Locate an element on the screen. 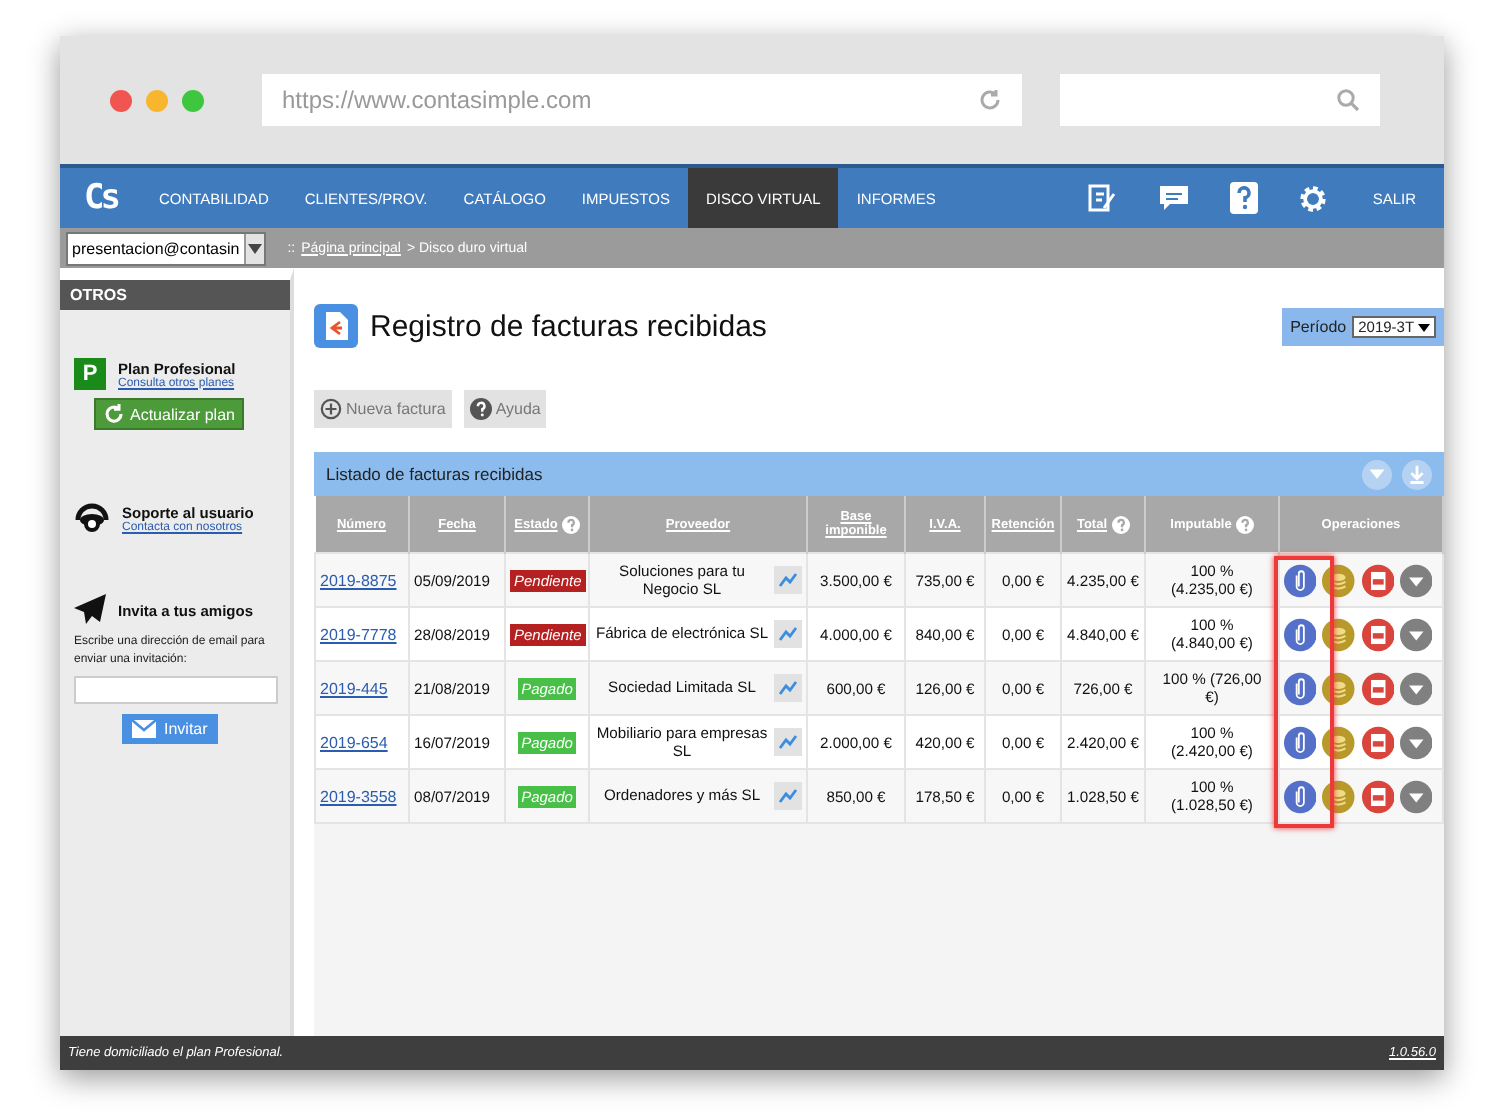  reload-icon is located at coordinates (990, 100).